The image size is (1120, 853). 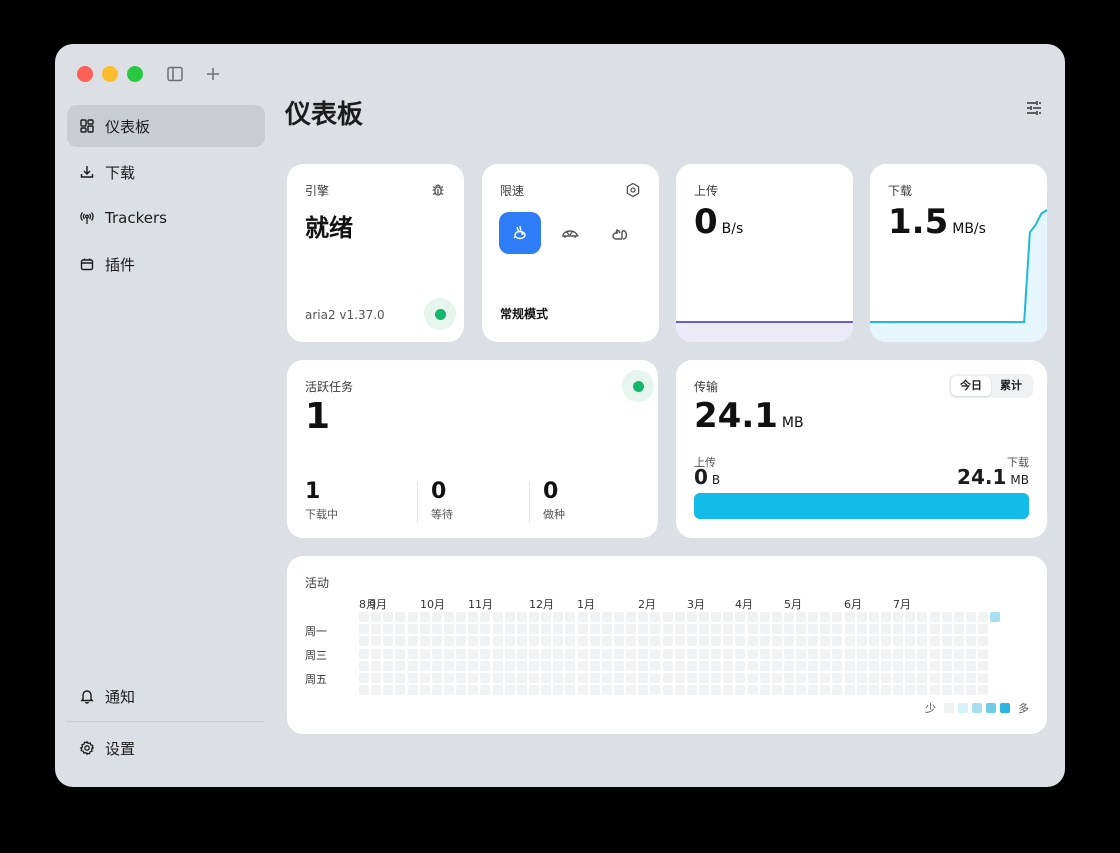 I want to click on sliders-icon, so click(x=1034, y=108).